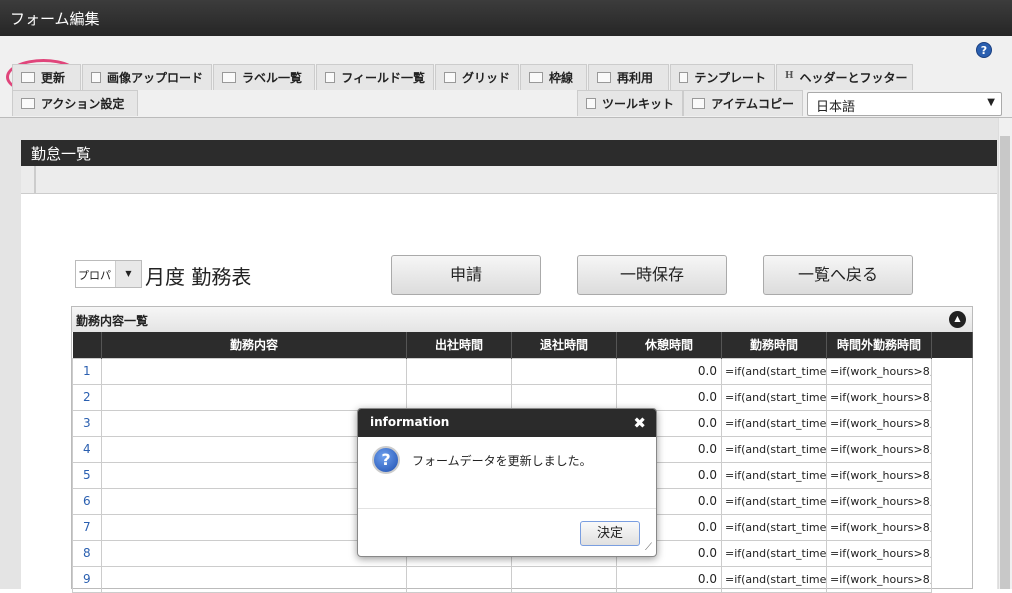 This screenshot has height=593, width=1012. Describe the element at coordinates (94, 275) in the screenshot. I see `month-value: プロパ` at that location.